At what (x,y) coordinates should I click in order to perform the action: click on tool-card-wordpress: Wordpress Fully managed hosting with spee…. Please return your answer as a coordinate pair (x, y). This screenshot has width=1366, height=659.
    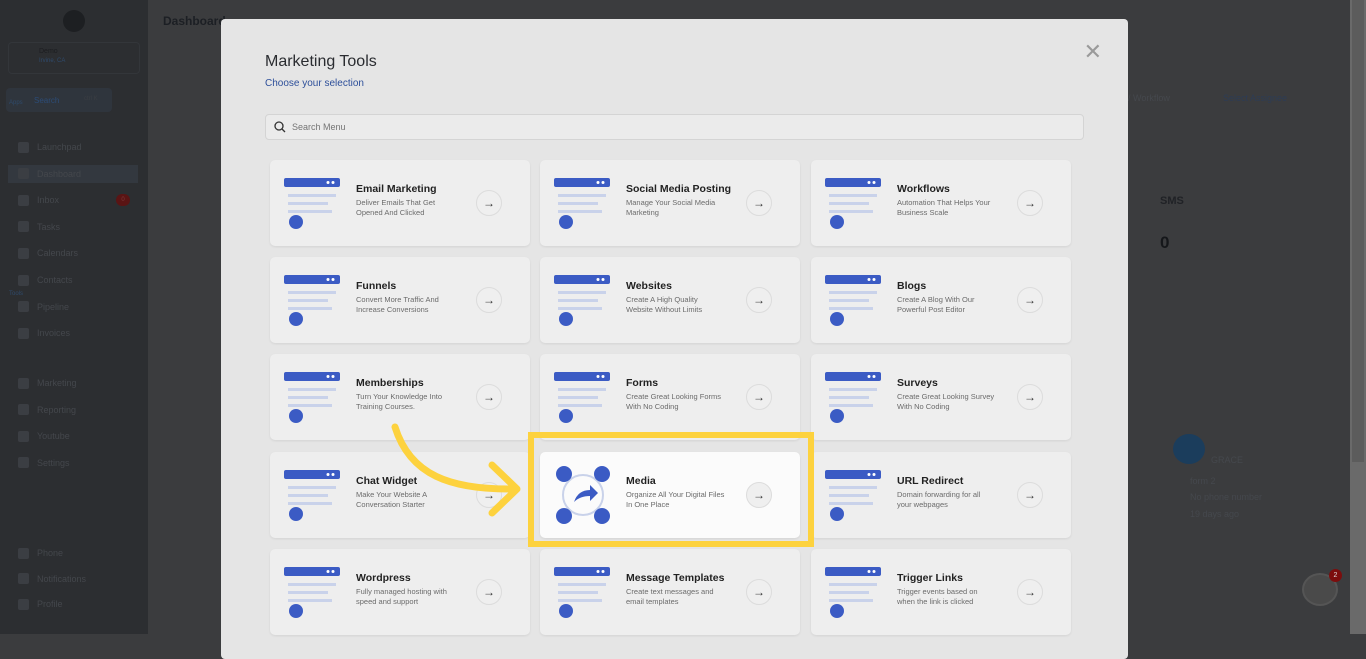
    Looking at the image, I should click on (400, 592).